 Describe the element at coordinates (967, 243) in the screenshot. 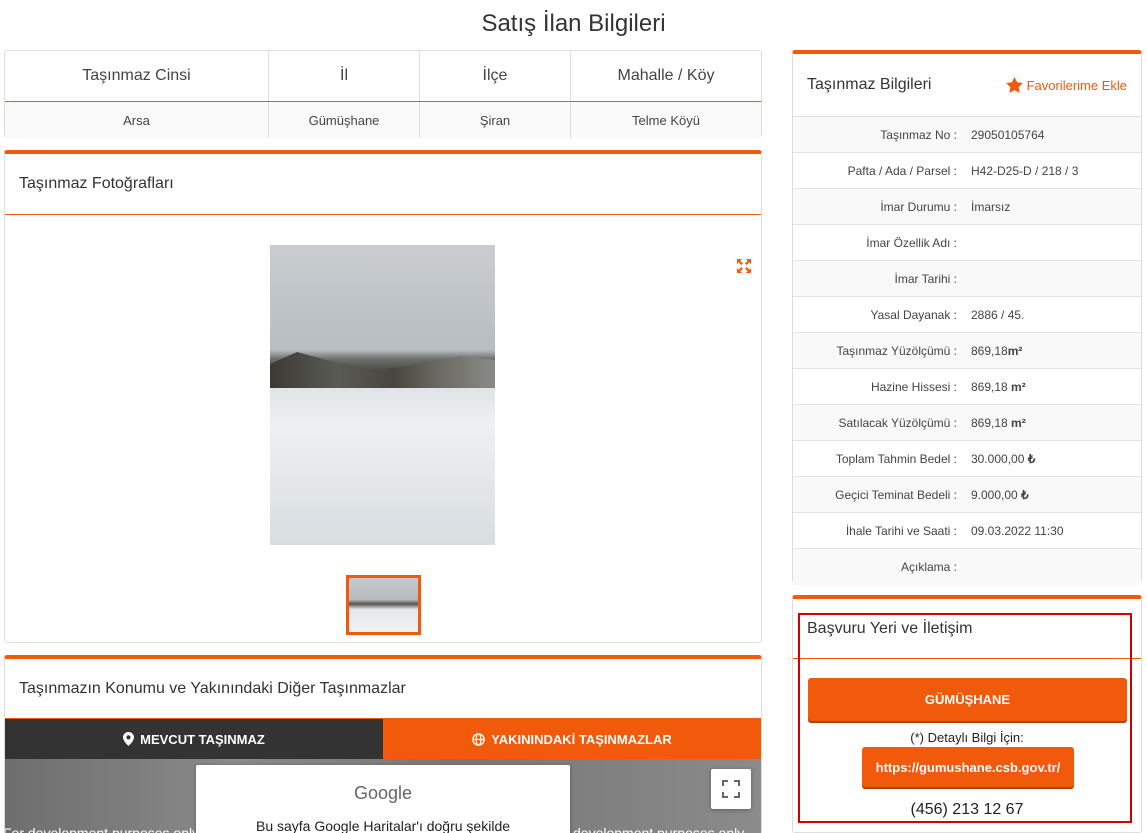

I see `info-row: İmar Özellik Adı :` at that location.